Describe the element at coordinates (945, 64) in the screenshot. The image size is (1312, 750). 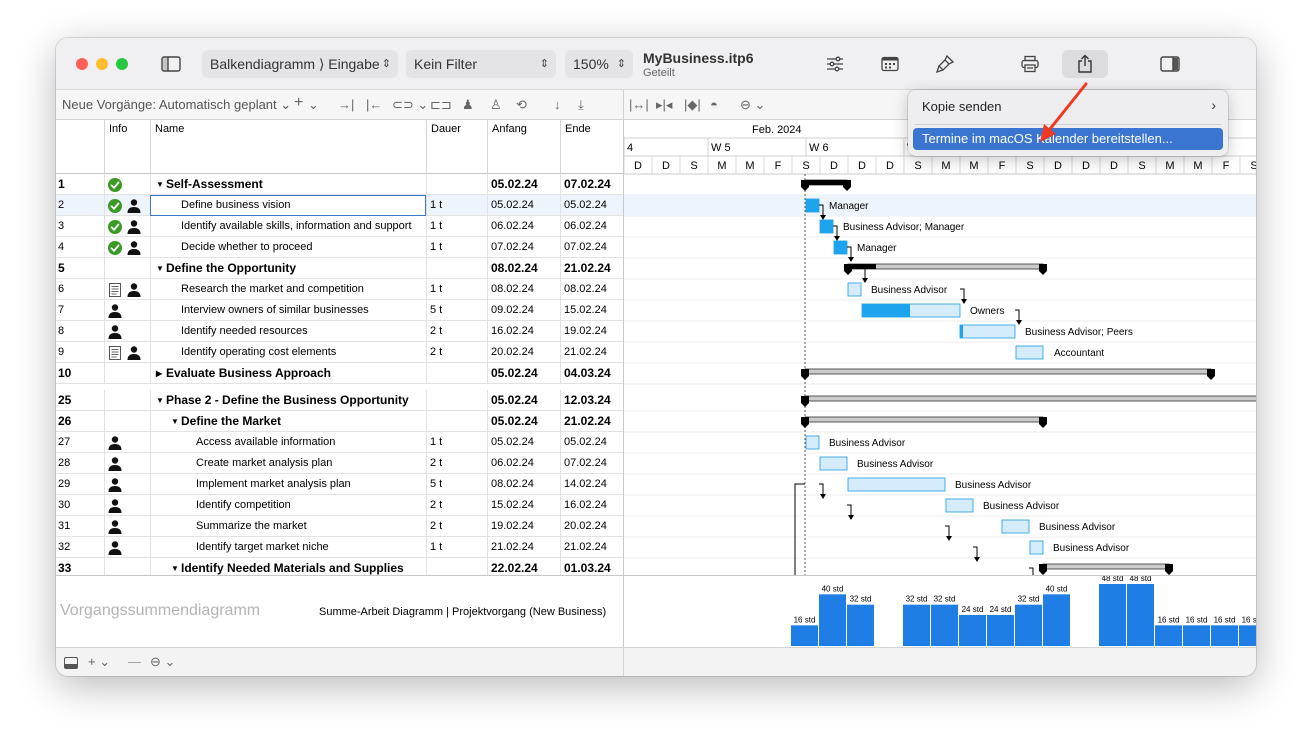
I see `format-brush-button` at that location.